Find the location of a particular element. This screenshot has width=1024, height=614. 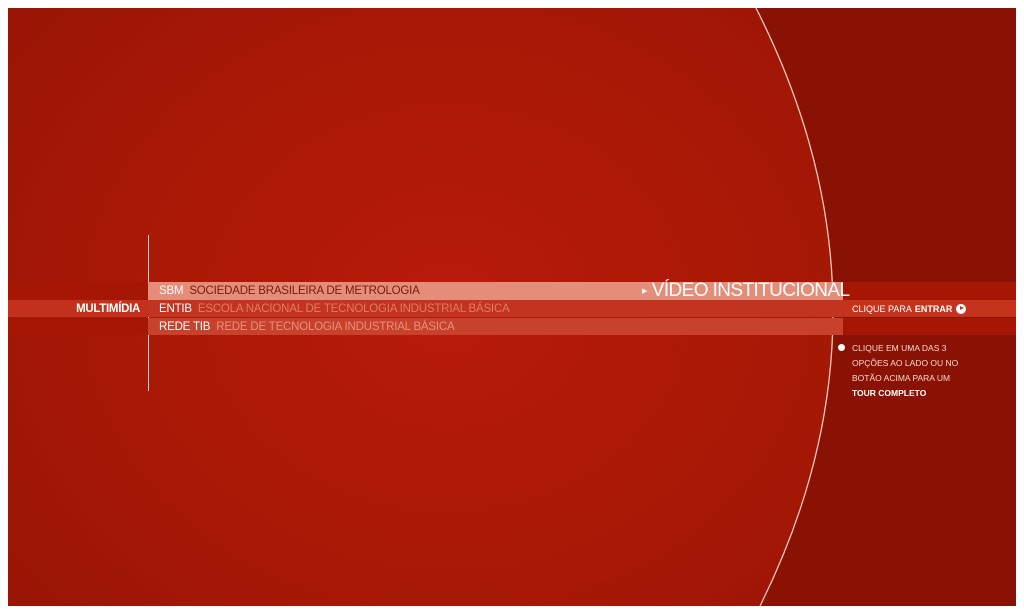

menu-item-rede-tib-abbr: REDE TIB is located at coordinates (185, 326).